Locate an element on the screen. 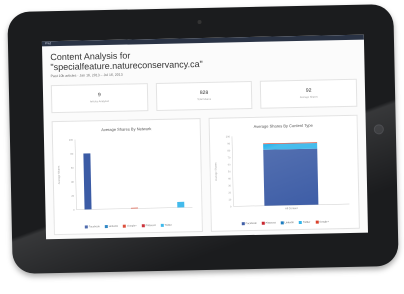  chart-title: Average Shares By Content Type is located at coordinates (283, 125).